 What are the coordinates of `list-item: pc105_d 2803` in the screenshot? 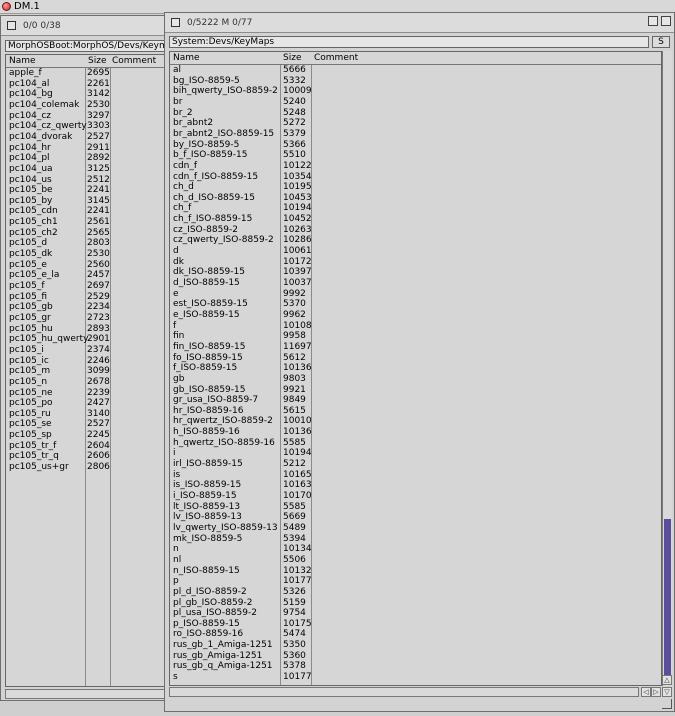 It's located at (89, 243).